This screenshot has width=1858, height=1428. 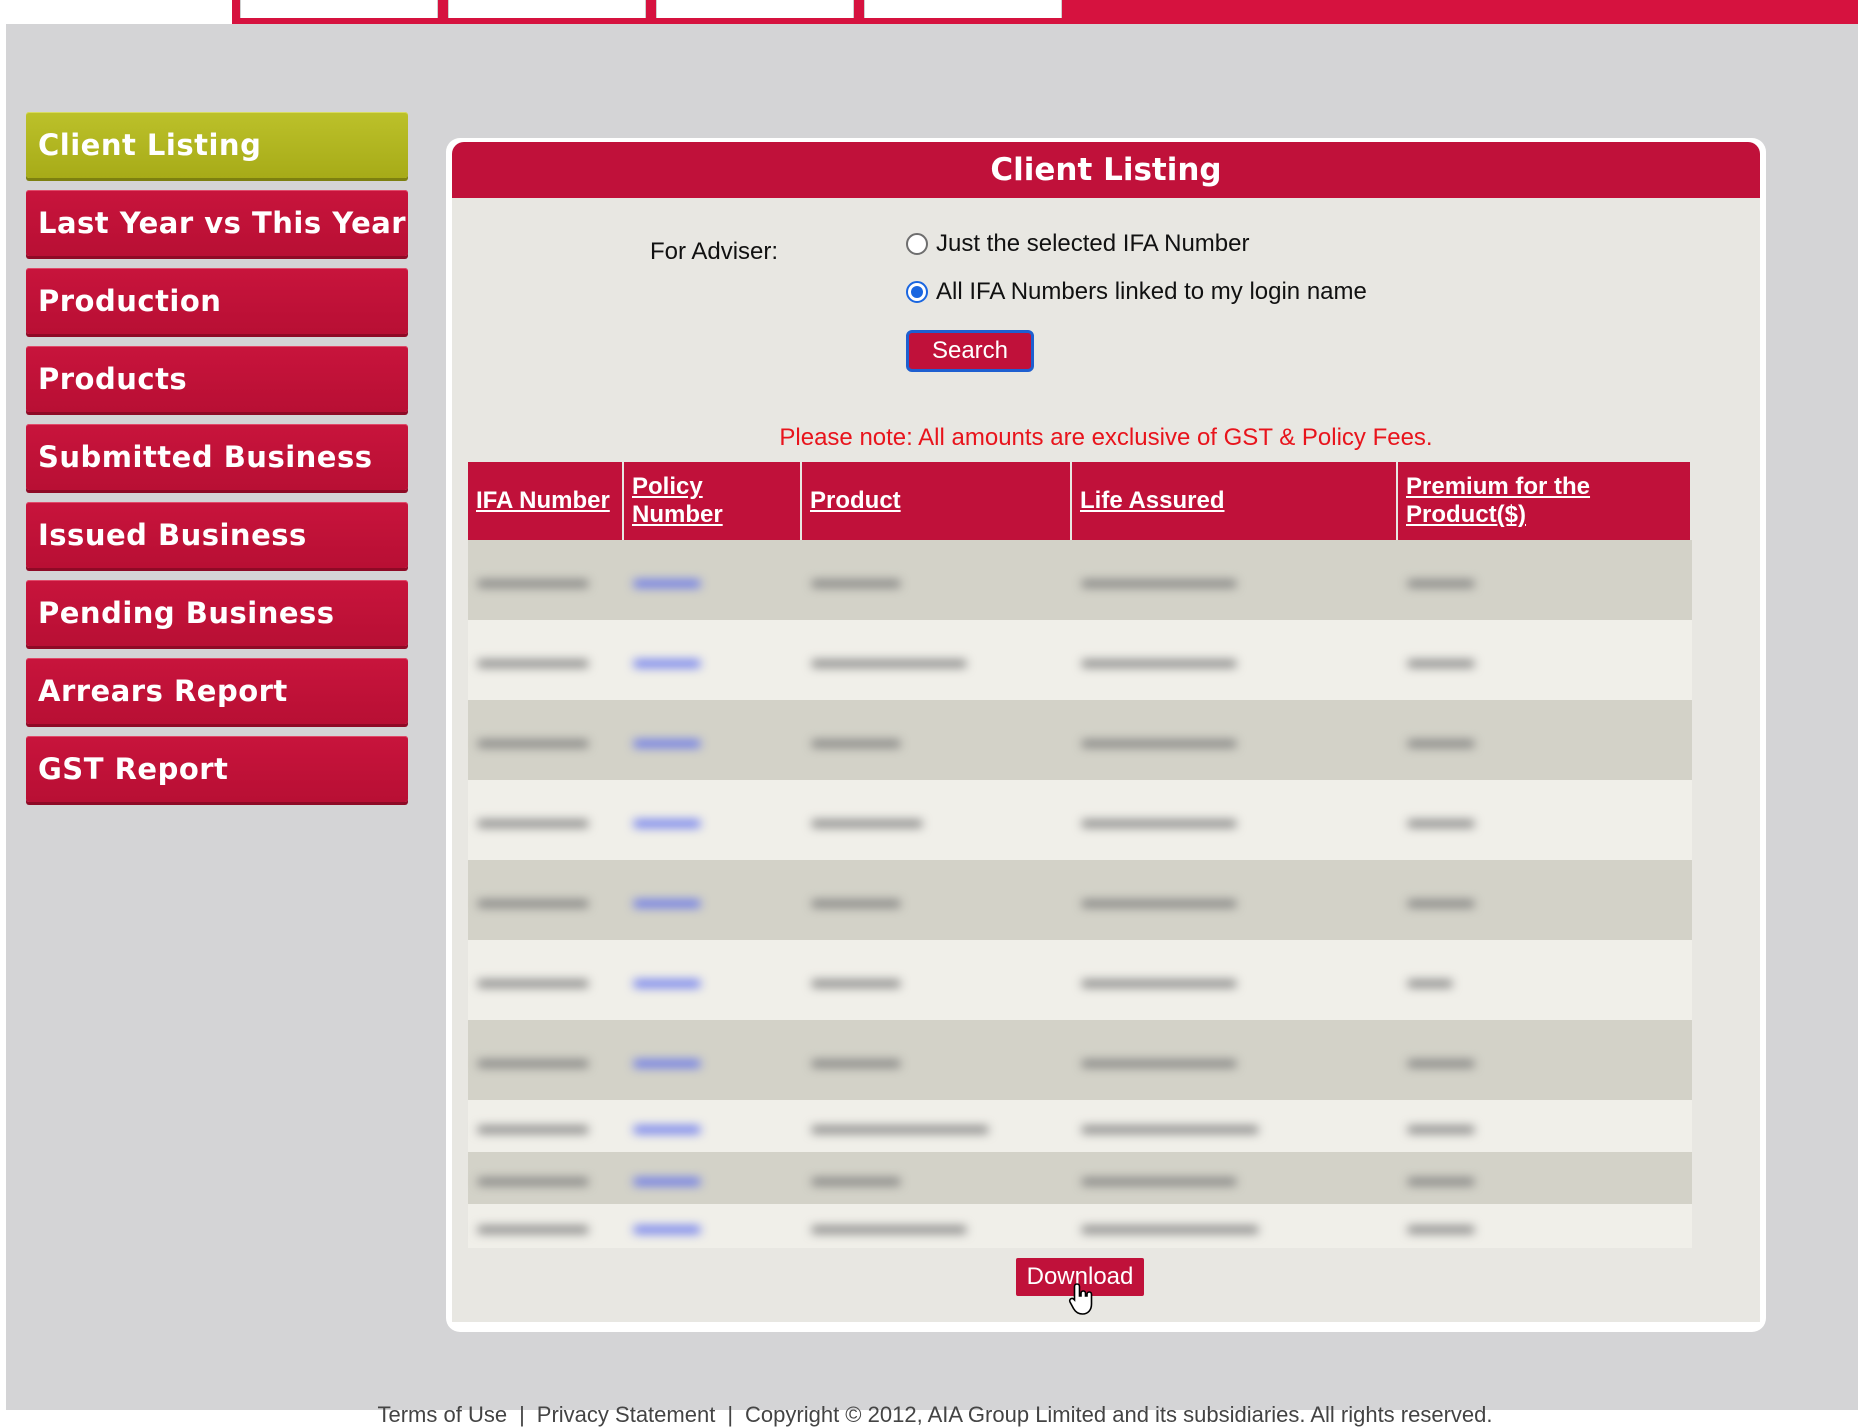 I want to click on table-cell: ▬▬, so click(x=1430, y=979).